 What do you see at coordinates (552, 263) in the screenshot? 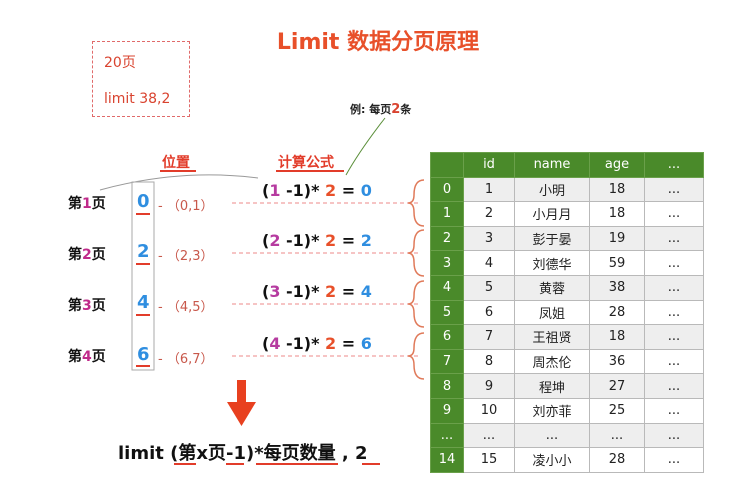
I see `name-cell: 刘德华` at bounding box center [552, 263].